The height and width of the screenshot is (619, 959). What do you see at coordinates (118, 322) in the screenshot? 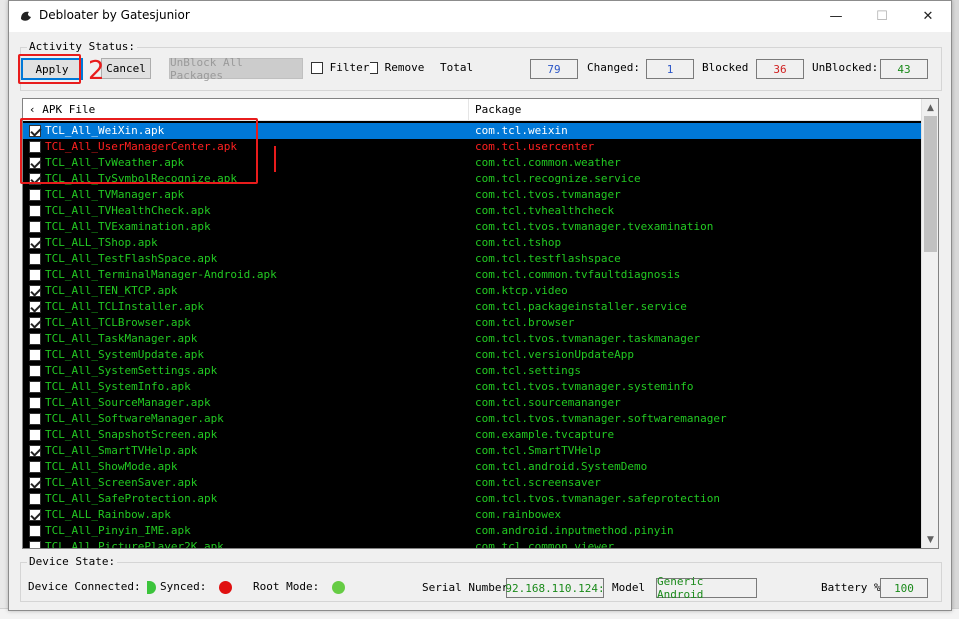
I see `apk-file-name: TCL_All_TCLBrowser.apk` at bounding box center [118, 322].